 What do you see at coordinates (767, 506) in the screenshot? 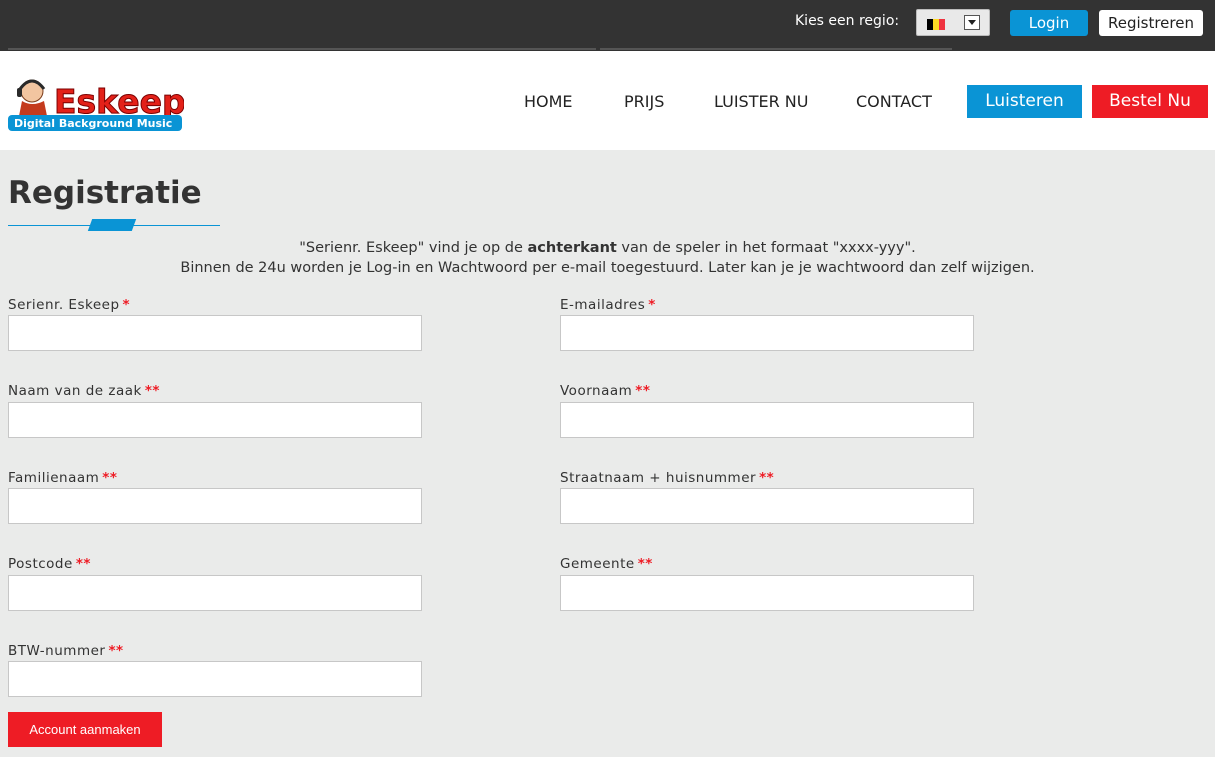
I see `street-input` at bounding box center [767, 506].